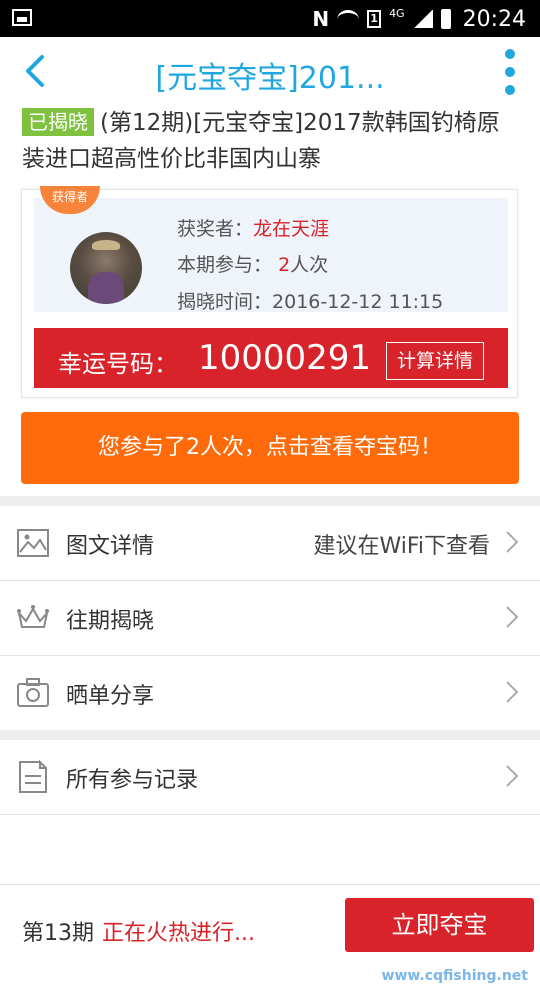 Image resolution: width=540 pixels, height=1003 pixels. Describe the element at coordinates (291, 229) in the screenshot. I see `winner-name-link: 龙在天涯` at that location.